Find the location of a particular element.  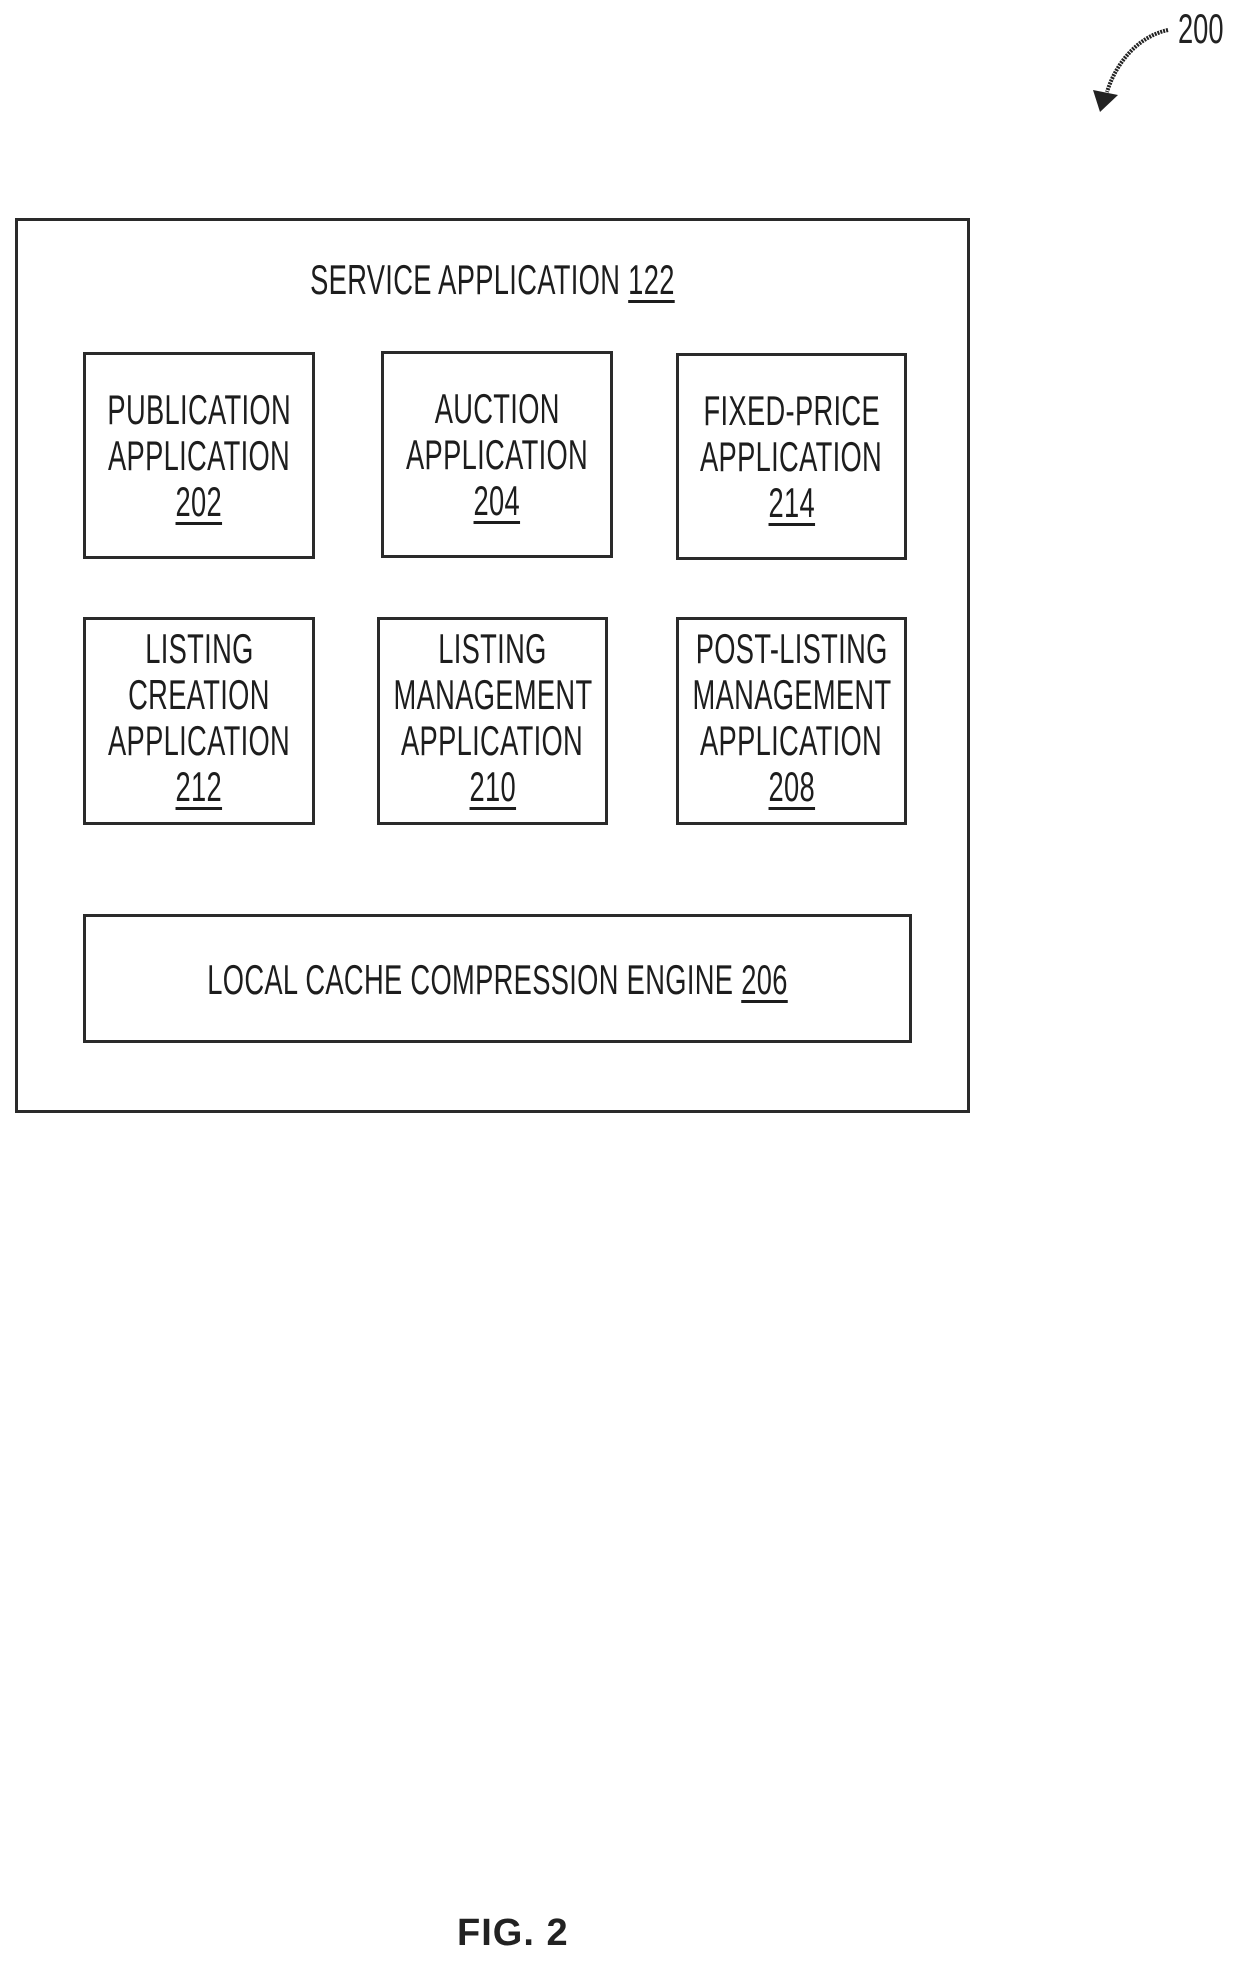

component-ref: 208 is located at coordinates (791, 786).